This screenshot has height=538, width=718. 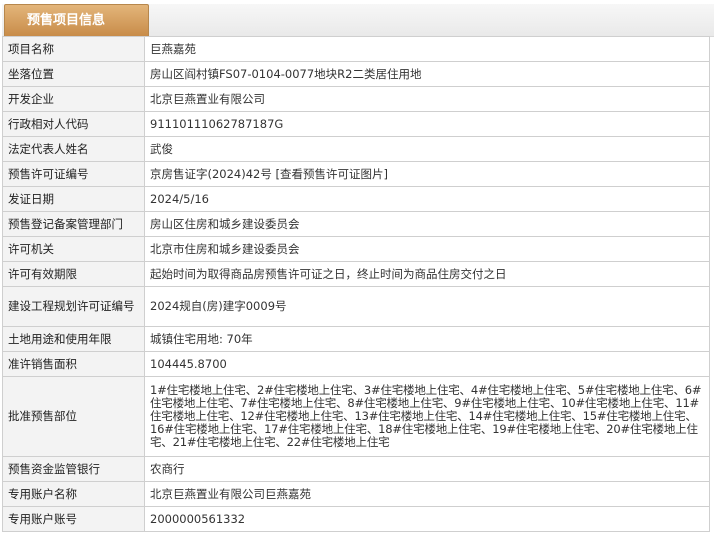 What do you see at coordinates (73, 494) in the screenshot?
I see `label-account-name: 专用账户名称` at bounding box center [73, 494].